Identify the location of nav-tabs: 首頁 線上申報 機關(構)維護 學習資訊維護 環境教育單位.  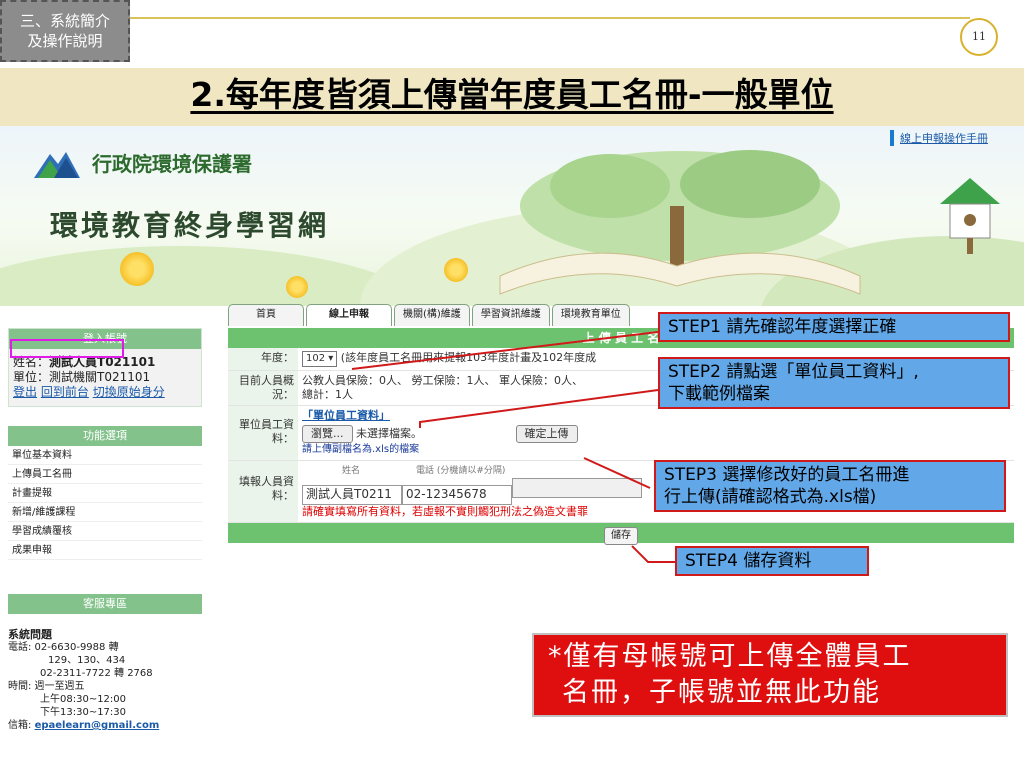
(429, 315).